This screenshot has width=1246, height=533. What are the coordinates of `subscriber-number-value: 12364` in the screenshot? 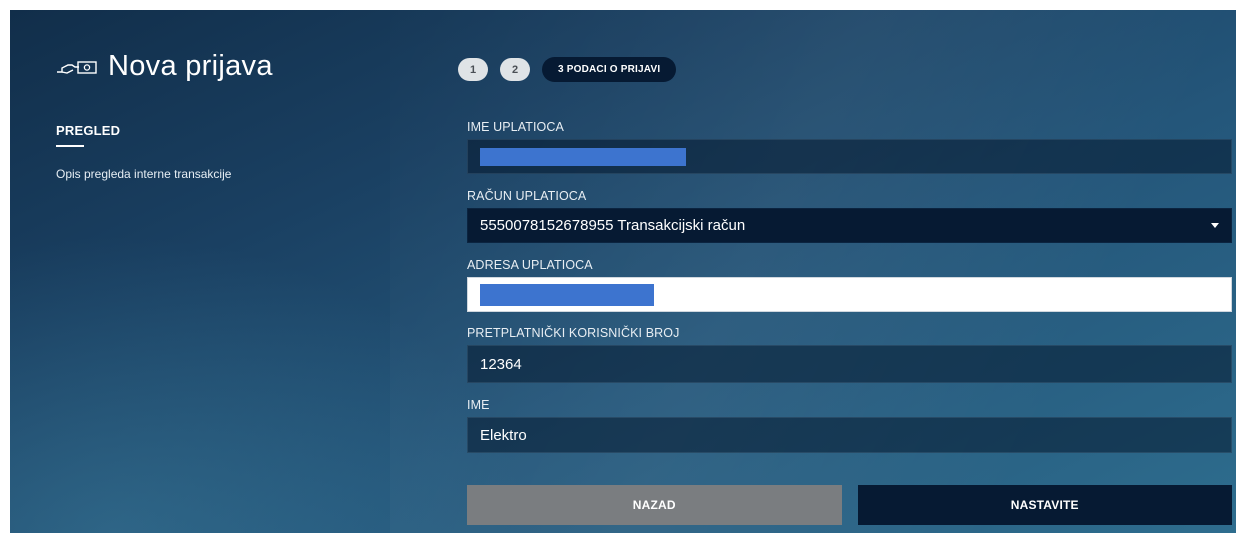 It's located at (501, 364).